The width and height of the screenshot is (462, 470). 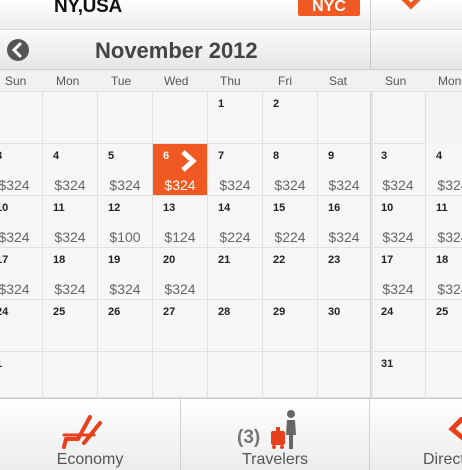 I want to click on tab-economy: Economy, so click(x=90, y=434).